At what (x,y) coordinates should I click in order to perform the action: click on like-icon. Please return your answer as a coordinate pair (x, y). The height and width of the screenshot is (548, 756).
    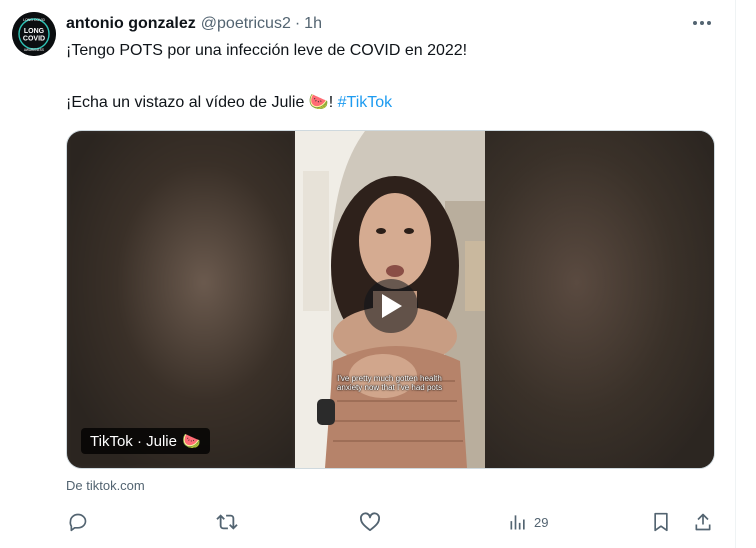
    Looking at the image, I should click on (369, 522).